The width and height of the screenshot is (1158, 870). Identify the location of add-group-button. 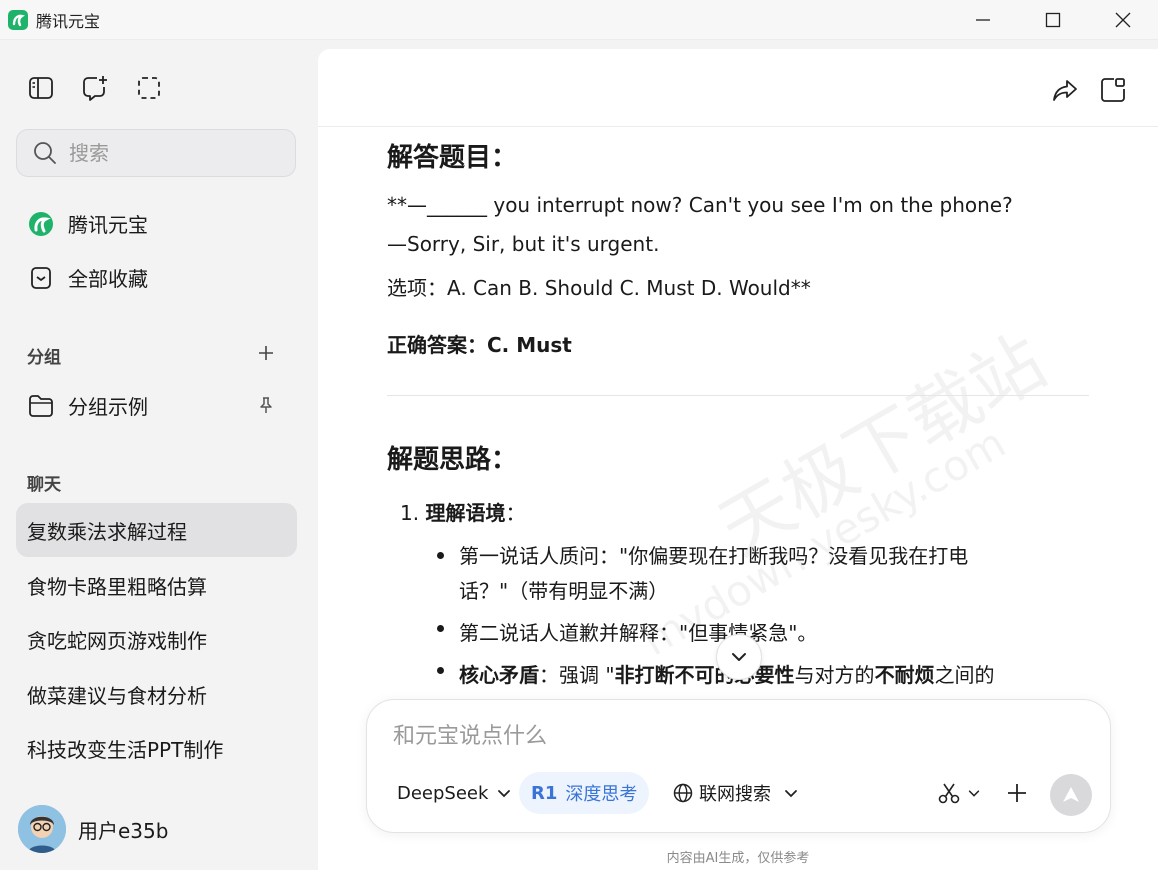
(266, 353).